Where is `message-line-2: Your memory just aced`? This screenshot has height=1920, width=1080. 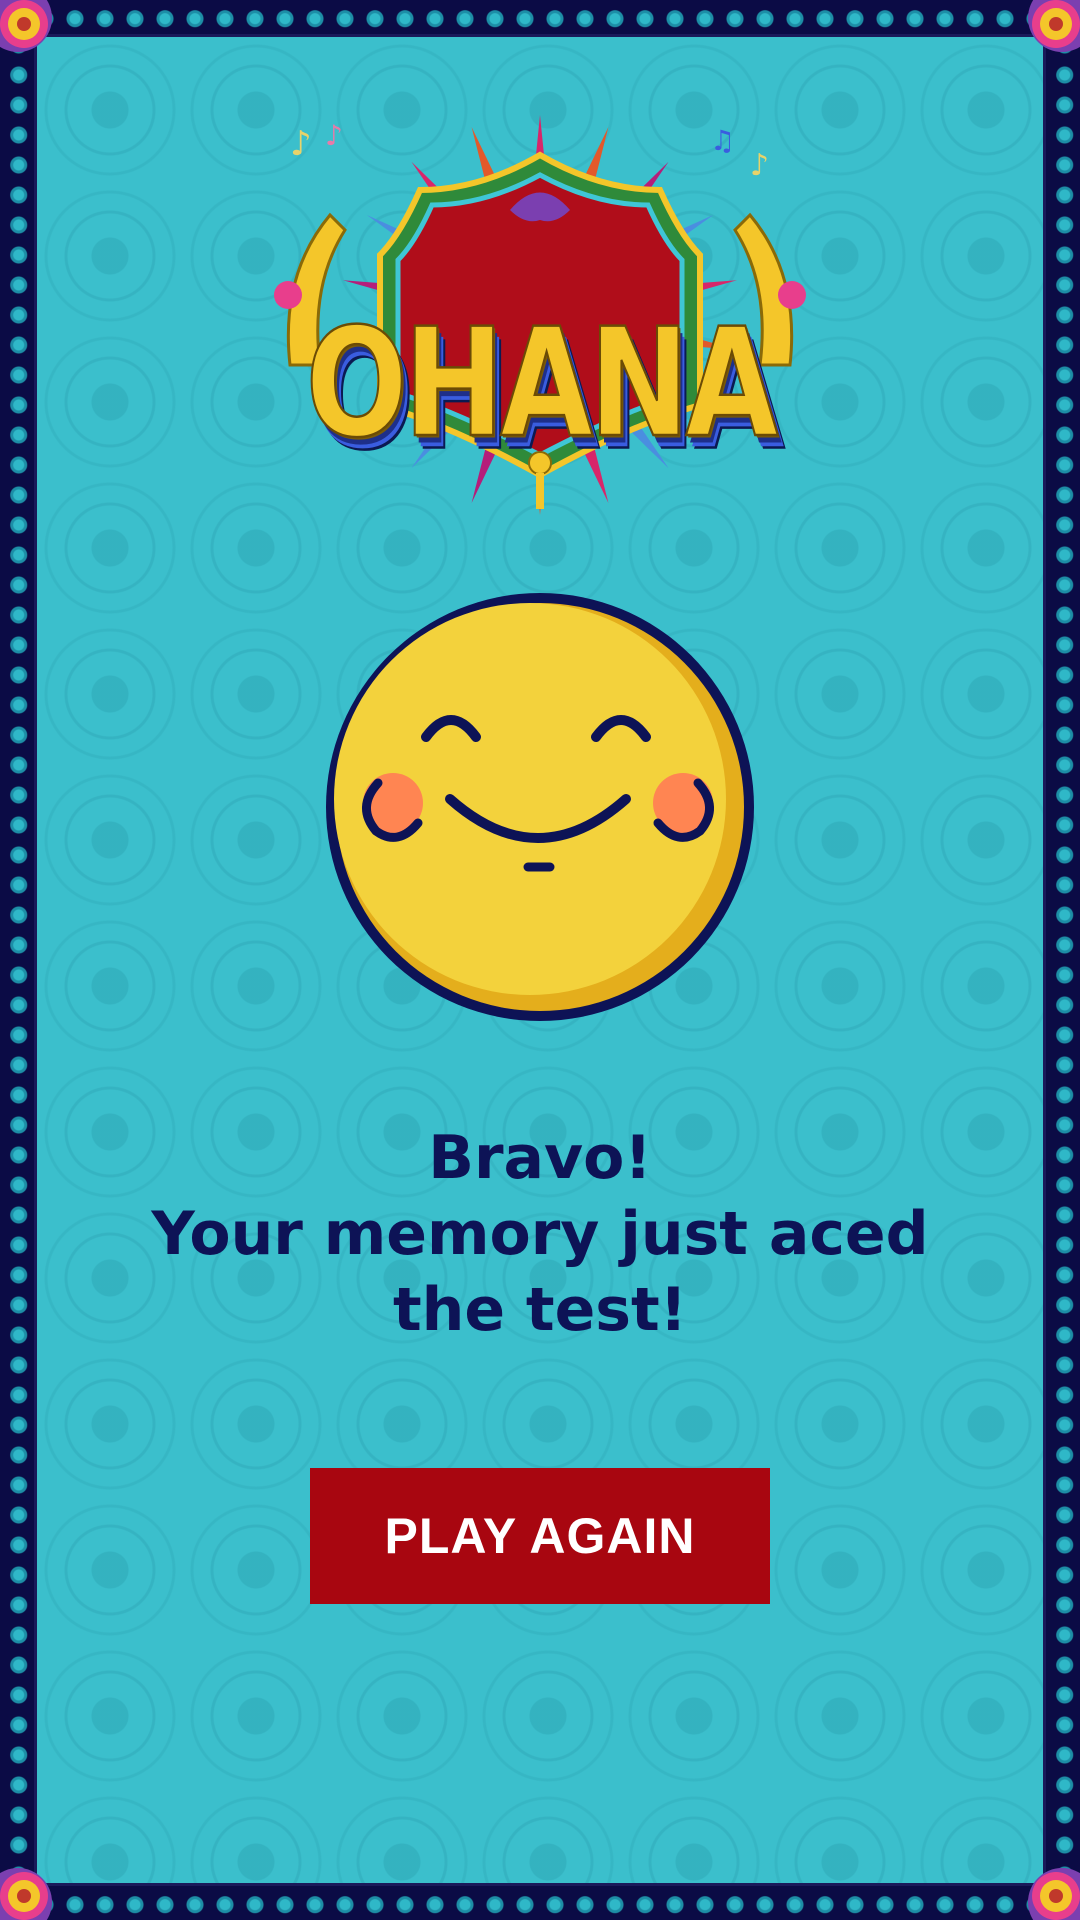
message-line-2: Your memory just aced is located at coordinates (540, 1234).